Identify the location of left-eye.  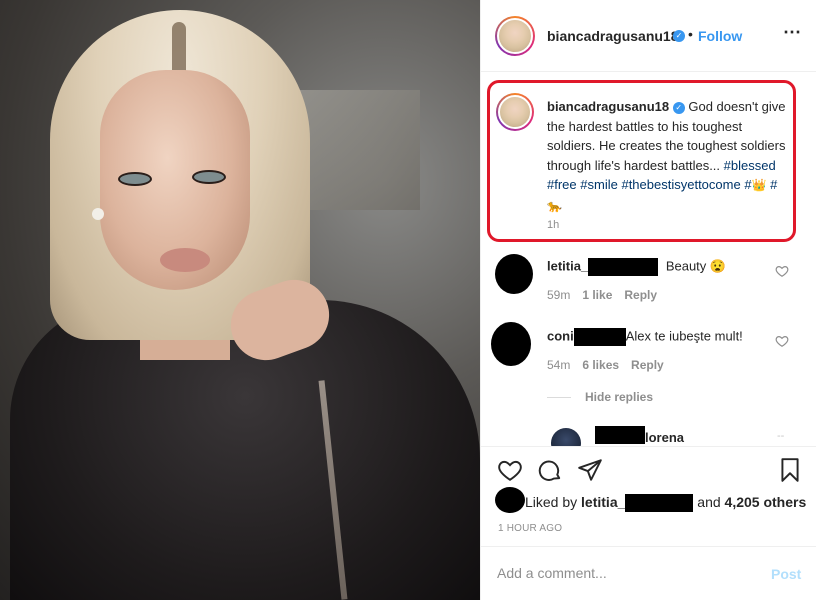
(135, 179).